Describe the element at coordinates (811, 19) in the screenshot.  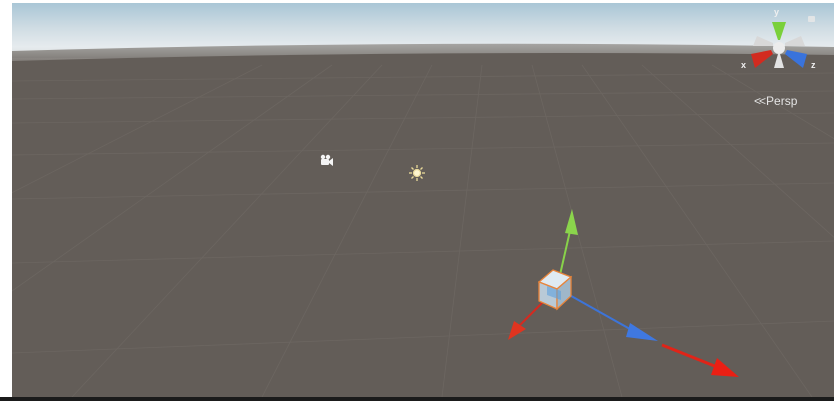
I see `gizmo-lock-icon` at that location.